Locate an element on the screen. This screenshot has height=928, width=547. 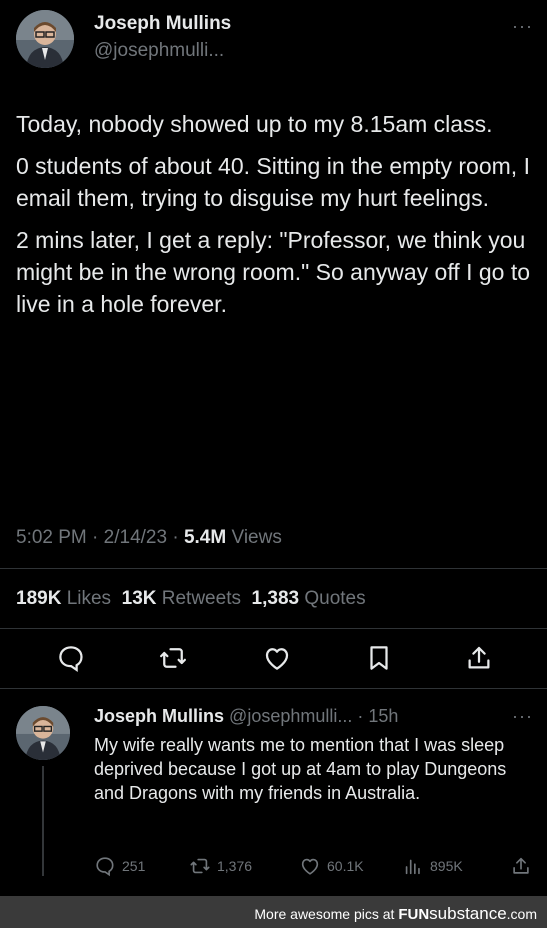
retweets-stat: 13K Retweets is located at coordinates (181, 598).